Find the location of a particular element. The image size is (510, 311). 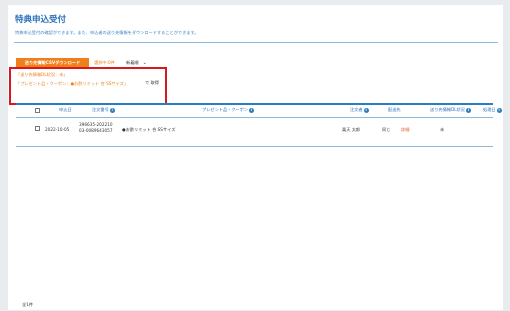

header-order-number: 注文番号 i is located at coordinates (103, 110).